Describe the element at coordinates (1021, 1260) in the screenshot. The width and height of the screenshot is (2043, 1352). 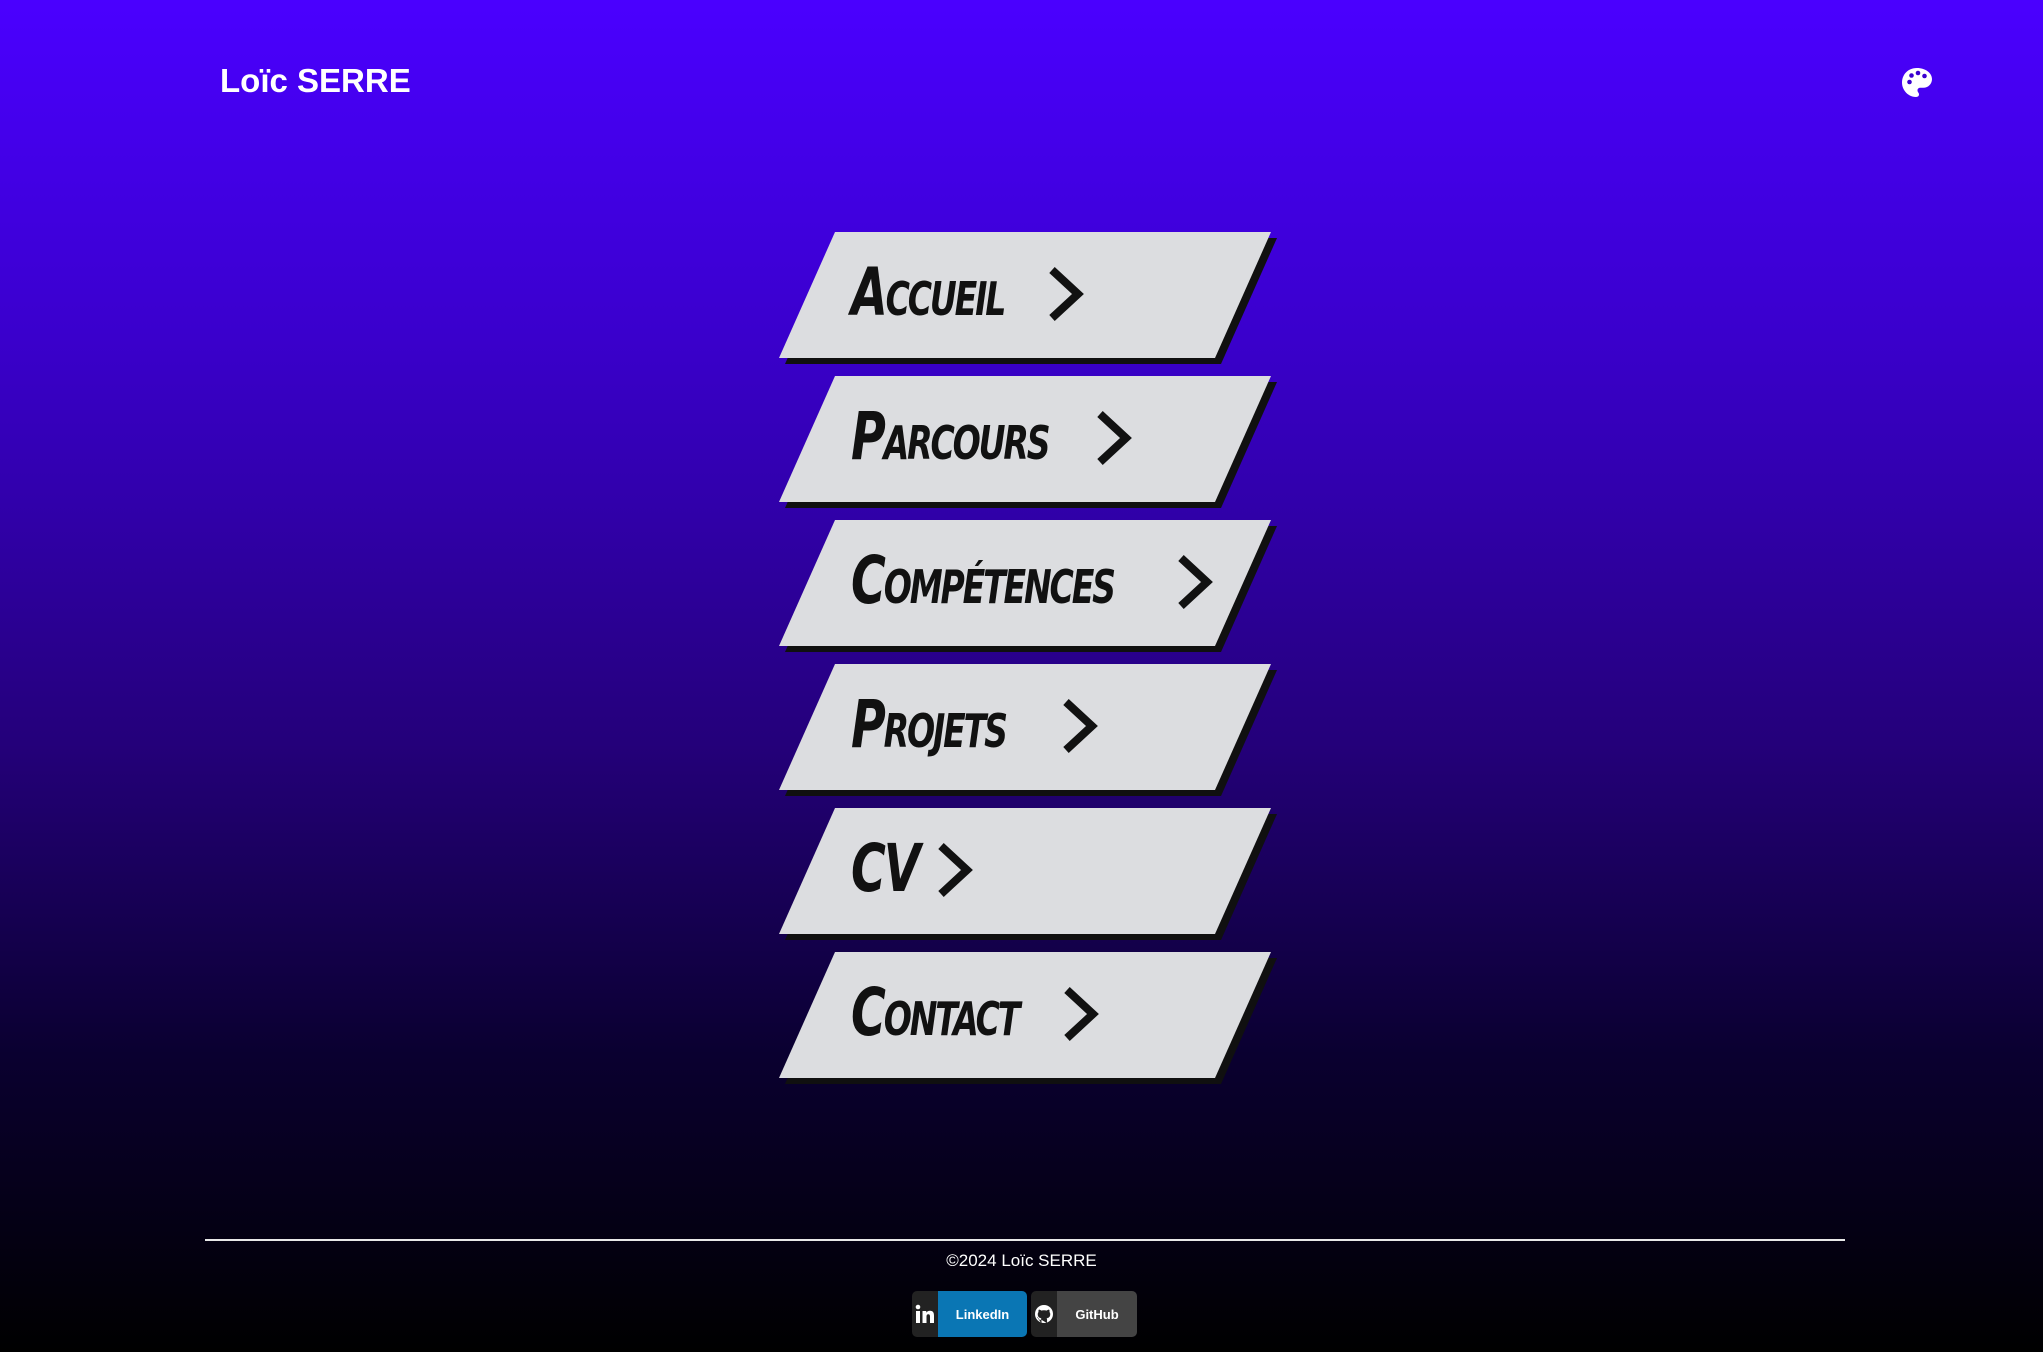
I see `footer-copyright: ©2024 Loïc SERRE` at that location.